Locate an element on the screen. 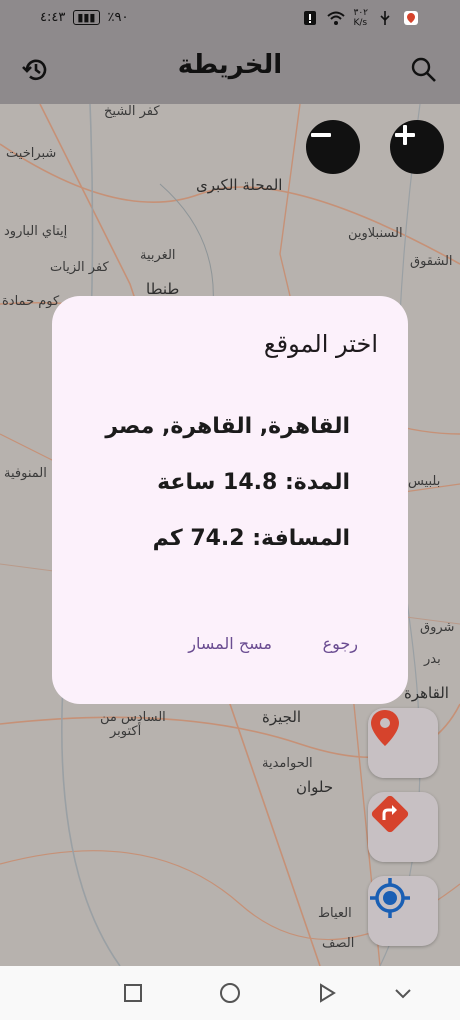  network-speed-unit: K/s is located at coordinates (360, 23).